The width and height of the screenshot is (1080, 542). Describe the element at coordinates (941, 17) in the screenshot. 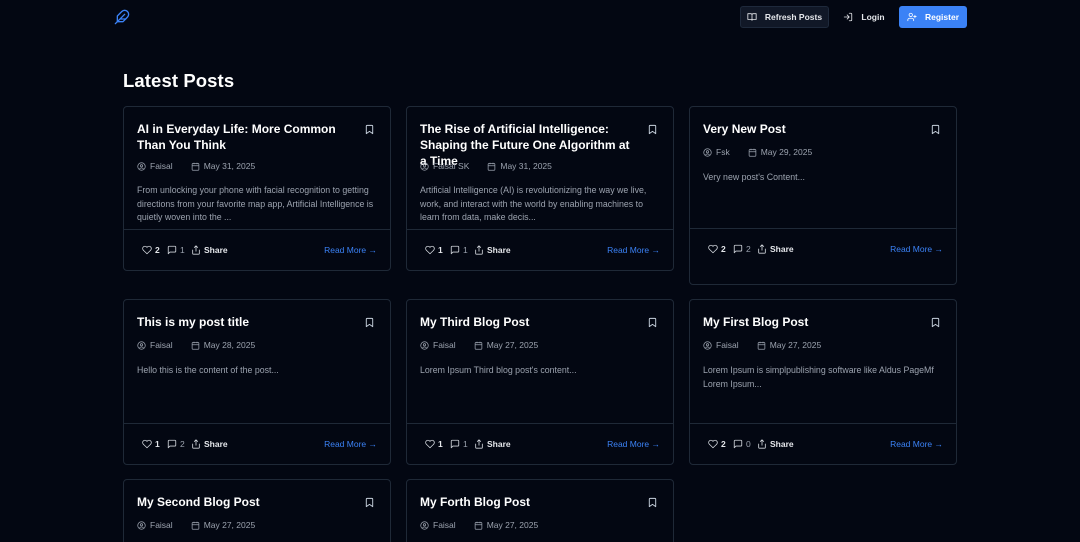

I see `register-label: Register` at that location.